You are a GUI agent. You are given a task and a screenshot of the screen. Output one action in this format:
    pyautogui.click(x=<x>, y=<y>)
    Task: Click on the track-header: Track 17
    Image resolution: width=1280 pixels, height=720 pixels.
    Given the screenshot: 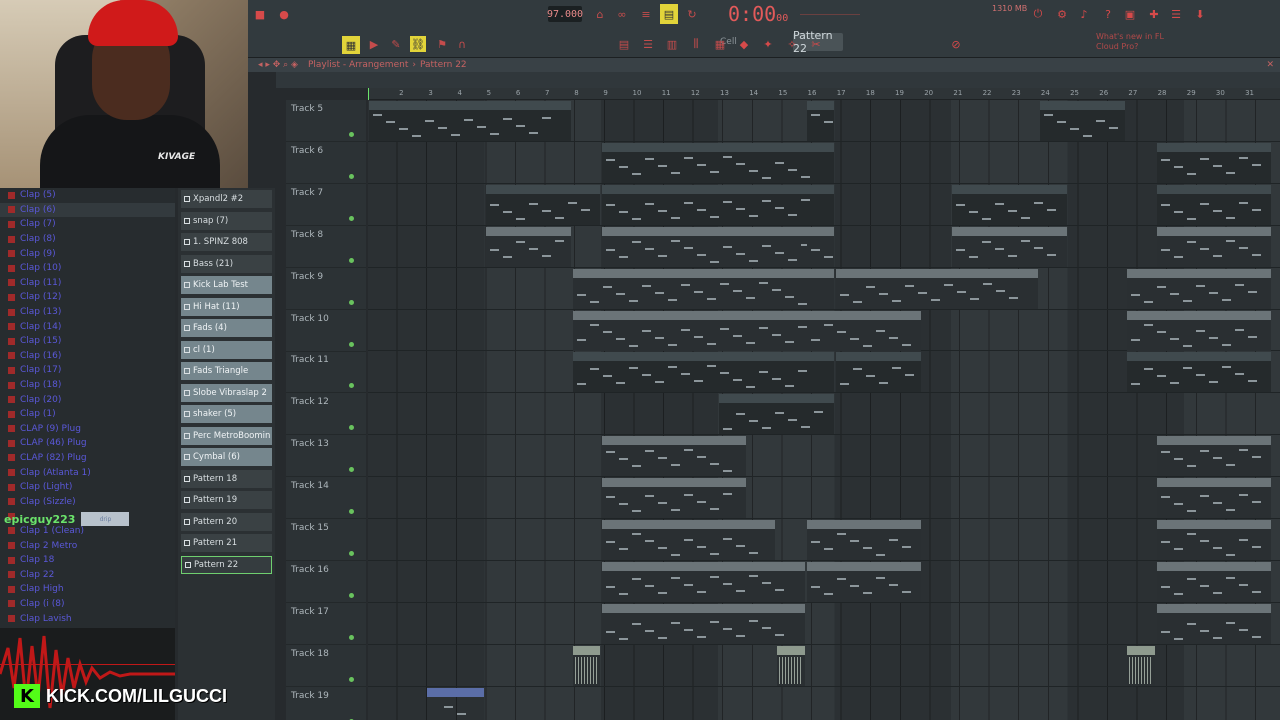 What is the action you would take?
    pyautogui.click(x=326, y=624)
    